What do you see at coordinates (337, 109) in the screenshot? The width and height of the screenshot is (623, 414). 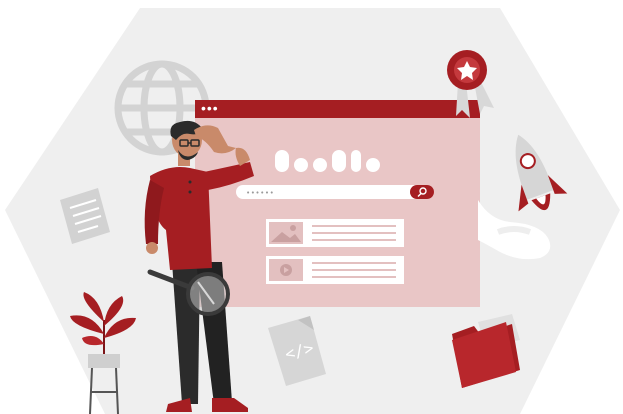 I see `browser-title-bar` at bounding box center [337, 109].